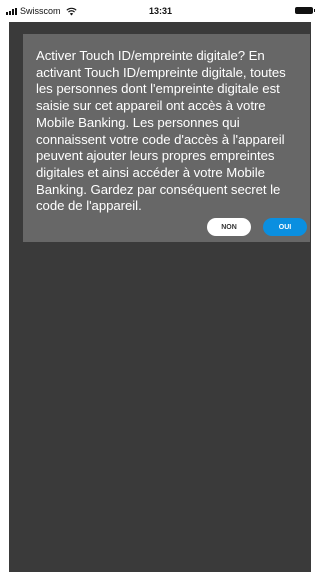 The height and width of the screenshot is (572, 321). What do you see at coordinates (229, 227) in the screenshot?
I see `decline-button: NON` at bounding box center [229, 227].